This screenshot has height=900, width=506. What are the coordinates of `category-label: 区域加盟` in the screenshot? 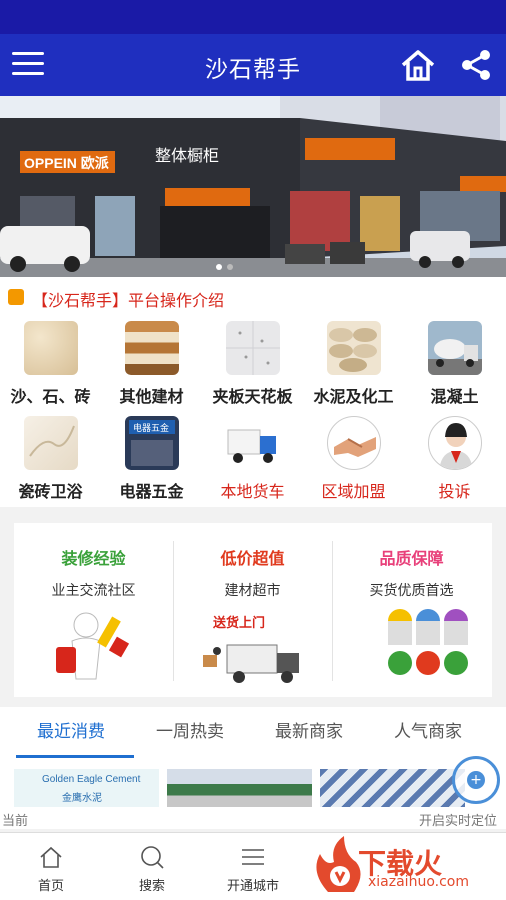 It's located at (353, 491).